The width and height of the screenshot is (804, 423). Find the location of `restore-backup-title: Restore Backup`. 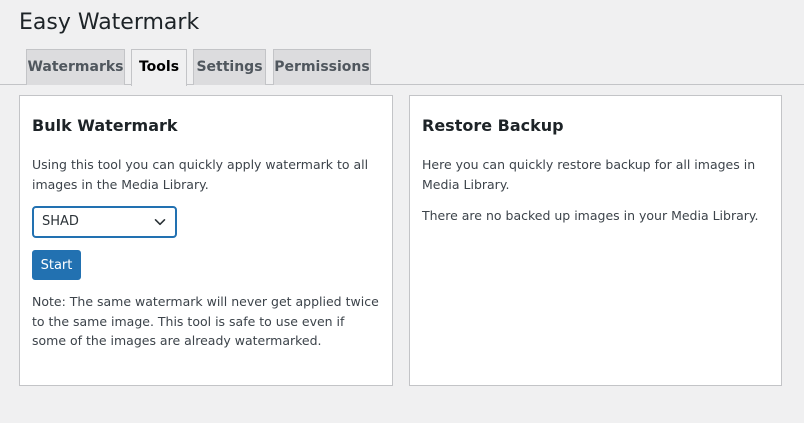

restore-backup-title: Restore Backup is located at coordinates (493, 125).